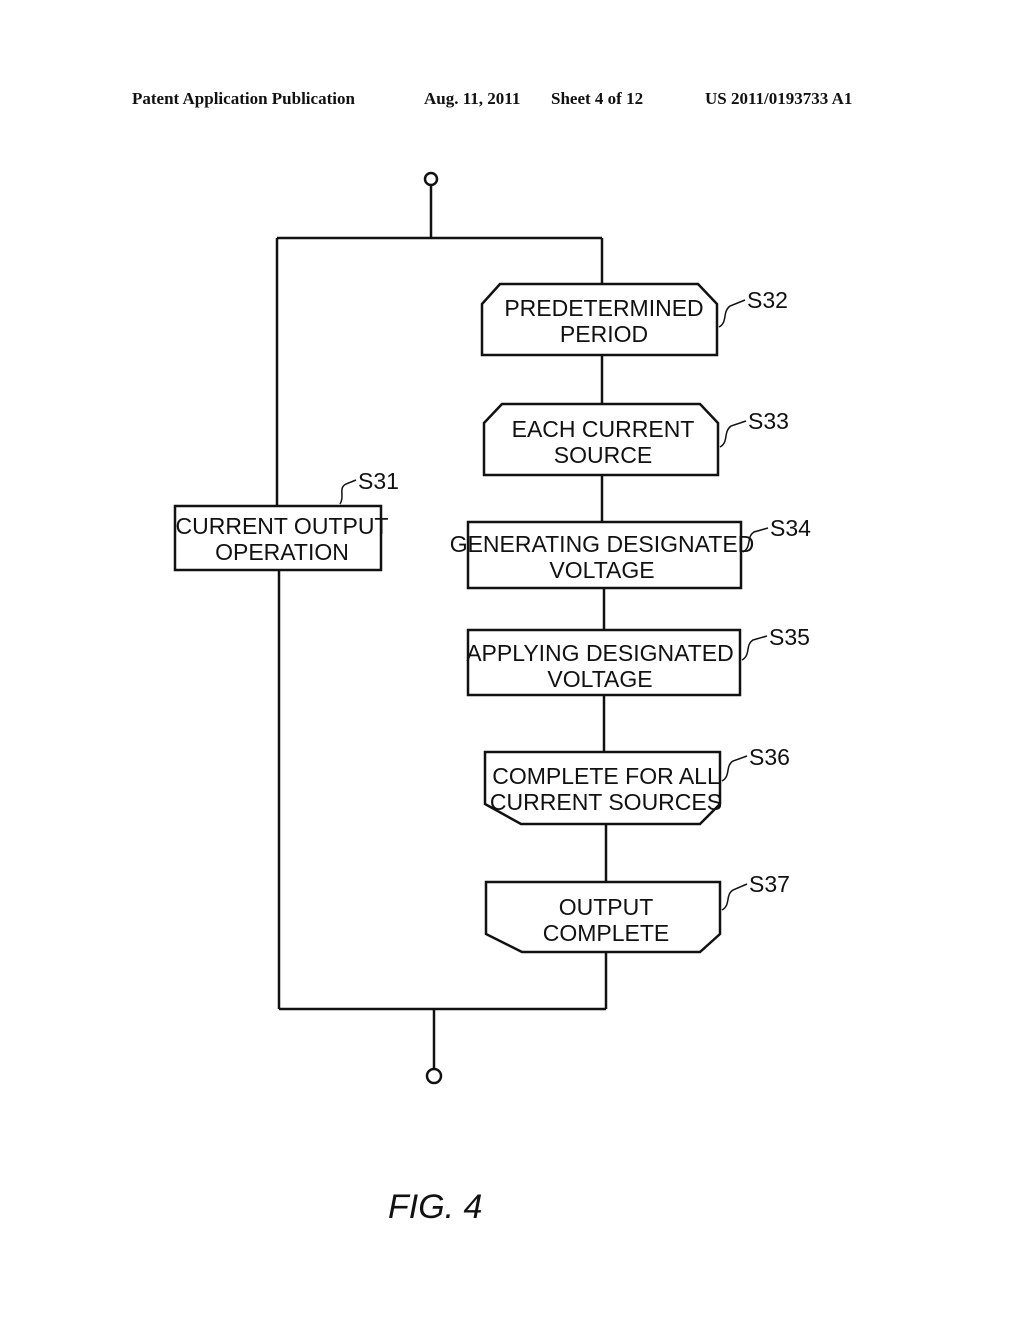 The image size is (1024, 1320). Describe the element at coordinates (431, 179) in the screenshot. I see `start-terminal` at that location.